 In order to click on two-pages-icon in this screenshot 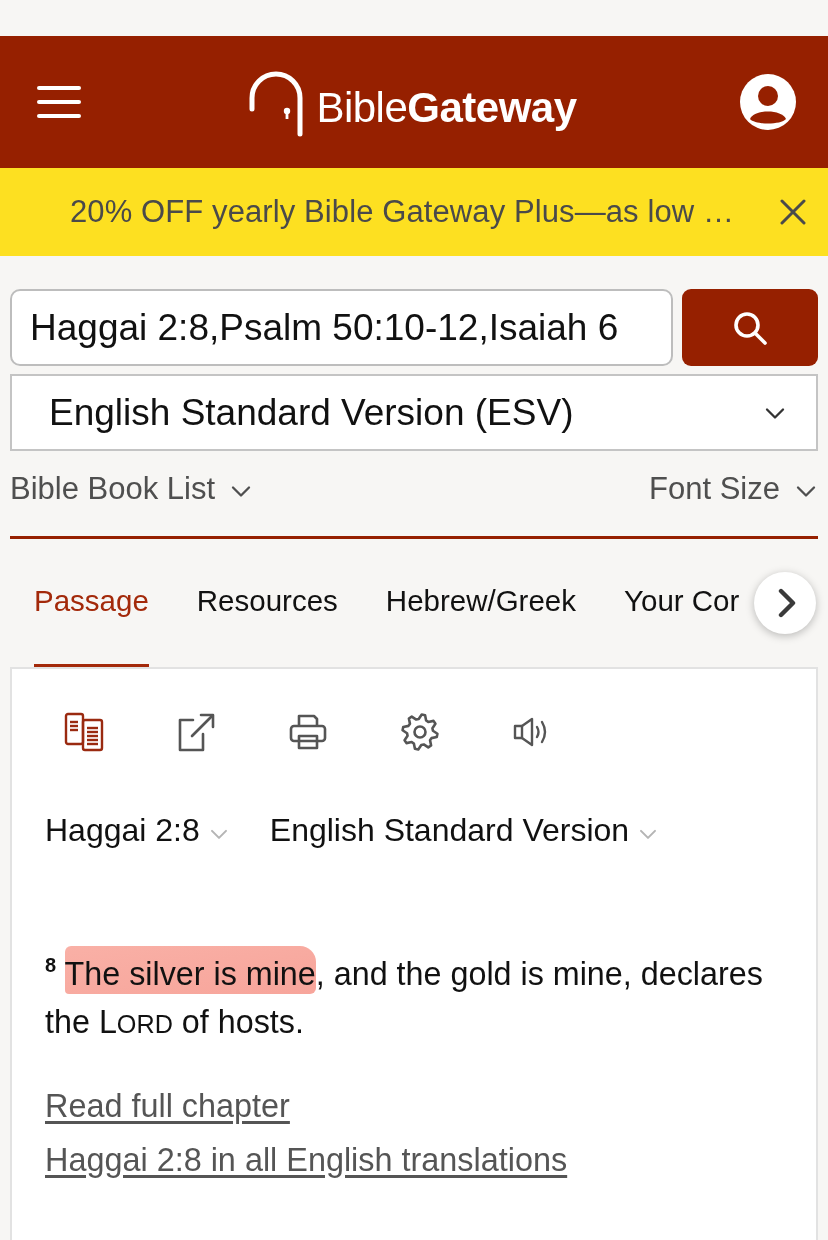, I will do `click(84, 732)`.